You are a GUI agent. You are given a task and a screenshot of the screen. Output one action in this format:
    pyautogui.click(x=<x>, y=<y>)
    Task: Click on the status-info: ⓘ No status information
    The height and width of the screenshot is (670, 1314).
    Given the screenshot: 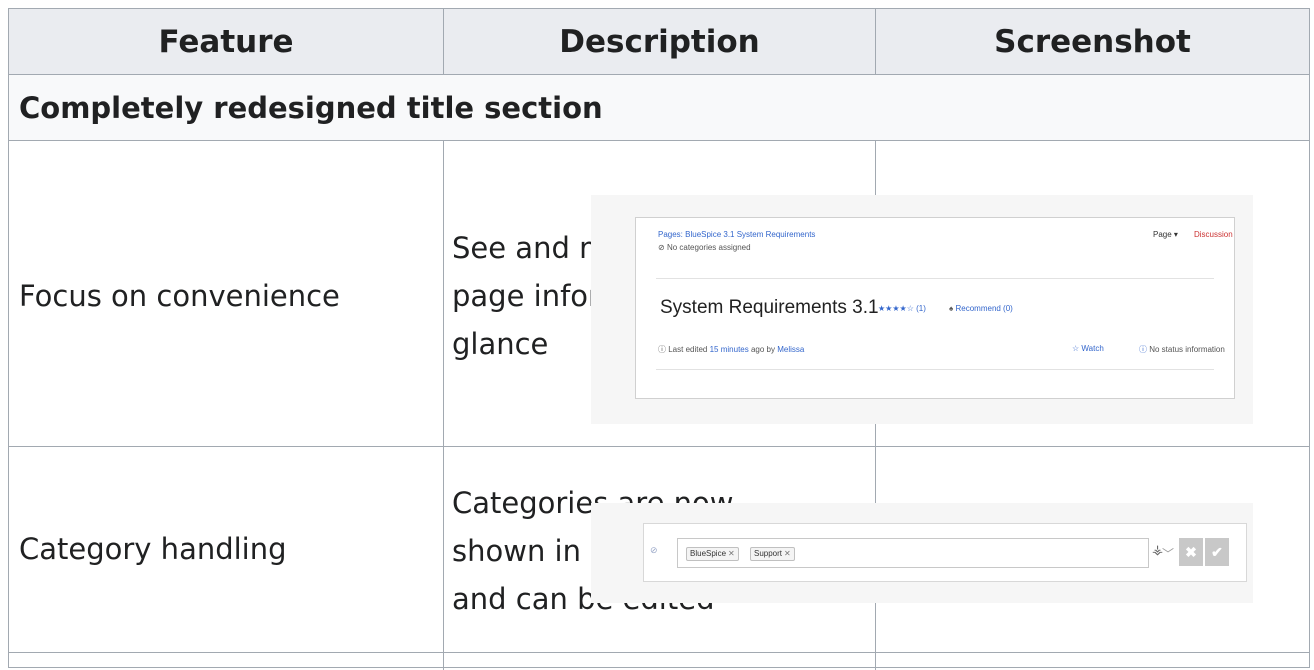 What is the action you would take?
    pyautogui.click(x=1182, y=349)
    